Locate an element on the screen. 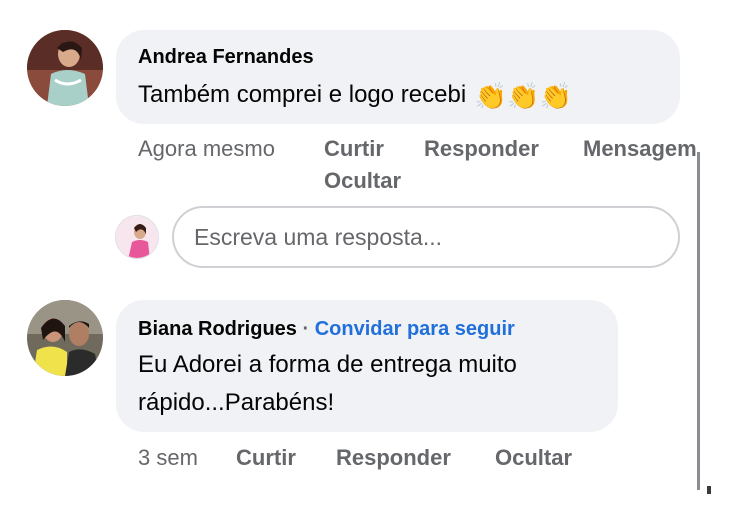  reply-avatar is located at coordinates (137, 237).